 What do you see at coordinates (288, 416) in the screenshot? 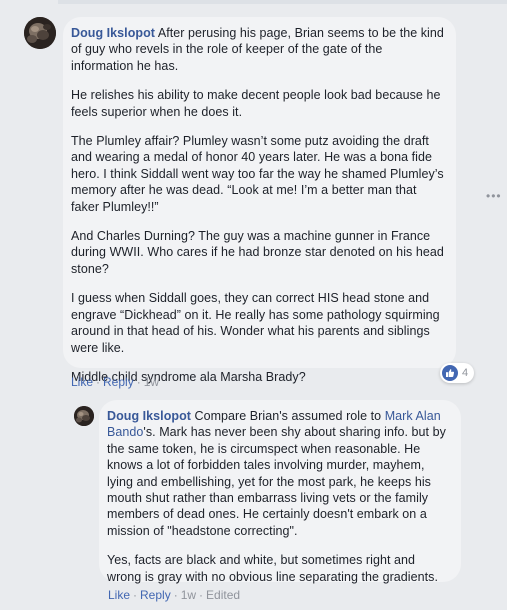
I see `reply-text-intro: Compare Brian's assumed role to` at bounding box center [288, 416].